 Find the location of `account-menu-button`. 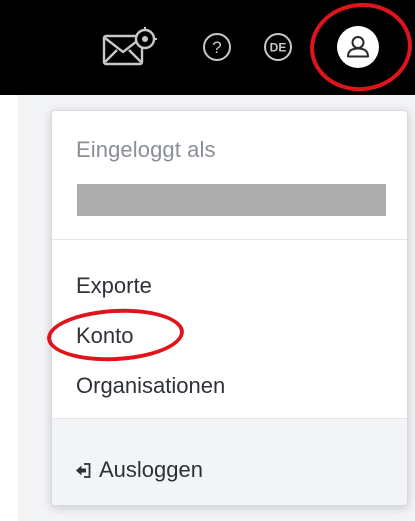

account-menu-button is located at coordinates (358, 47).